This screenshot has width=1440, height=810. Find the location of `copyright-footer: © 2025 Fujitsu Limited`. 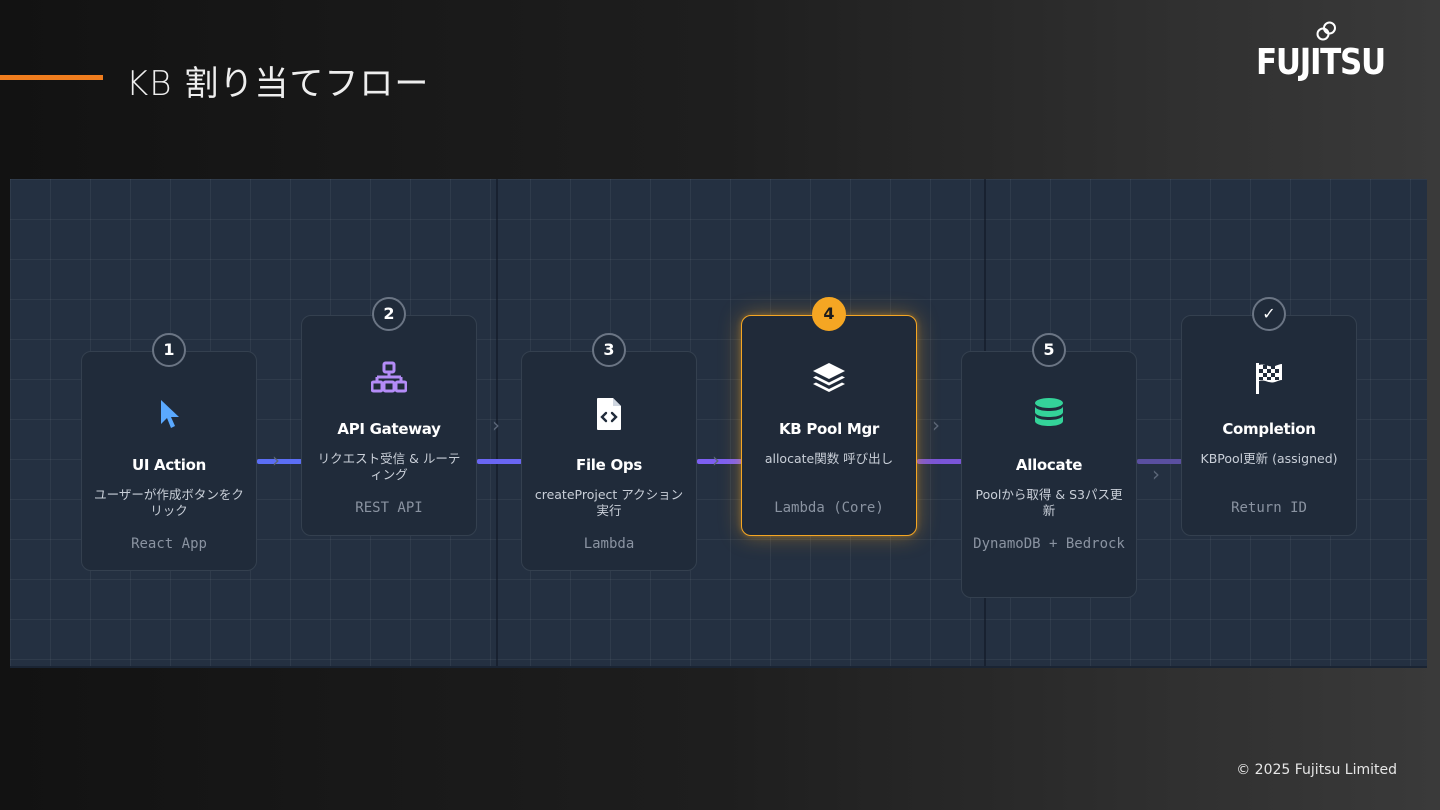

copyright-footer: © 2025 Fujitsu Limited is located at coordinates (1316, 770).